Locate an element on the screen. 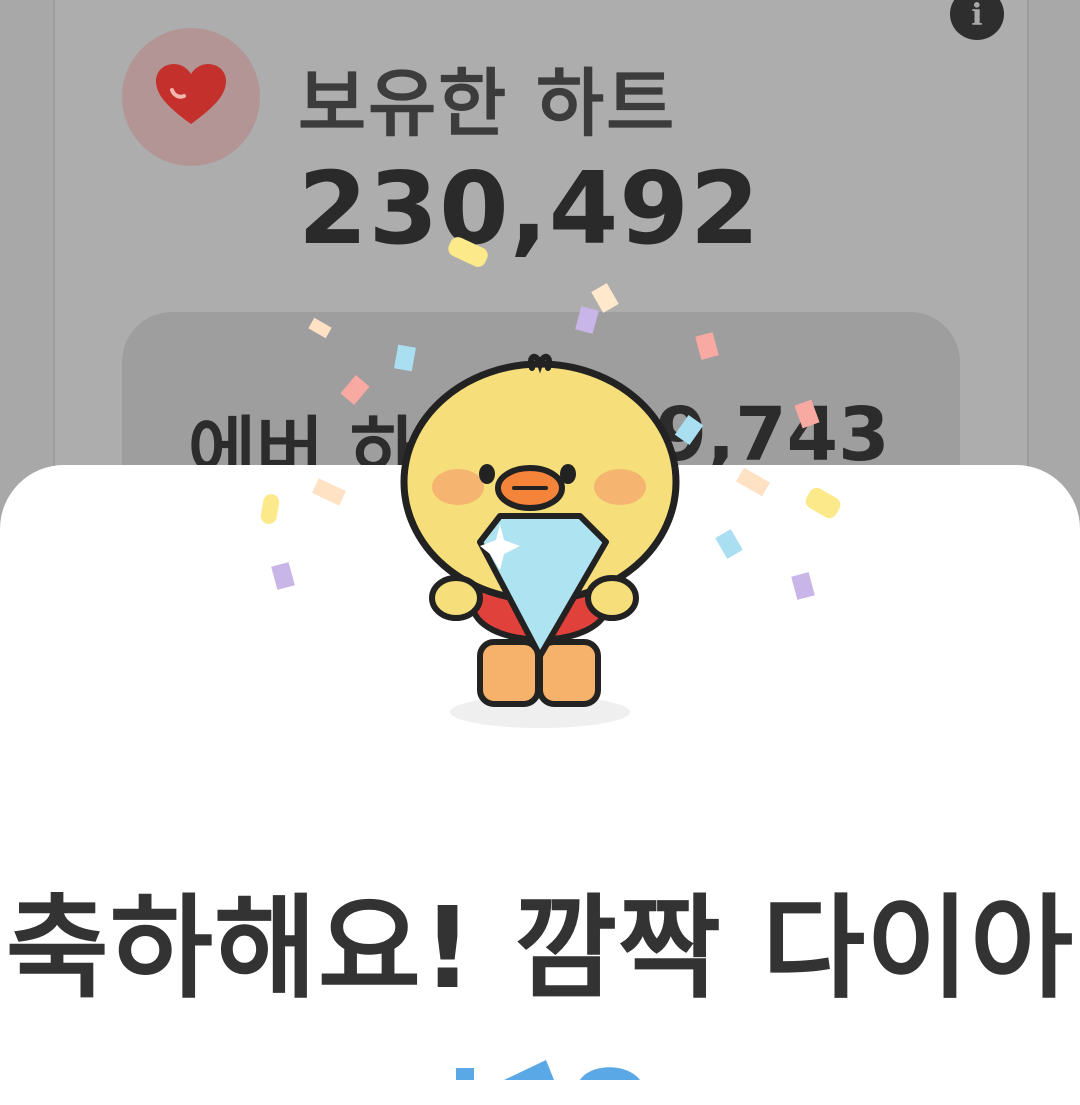 The height and width of the screenshot is (1105, 1080). heart-avatar is located at coordinates (191, 97).